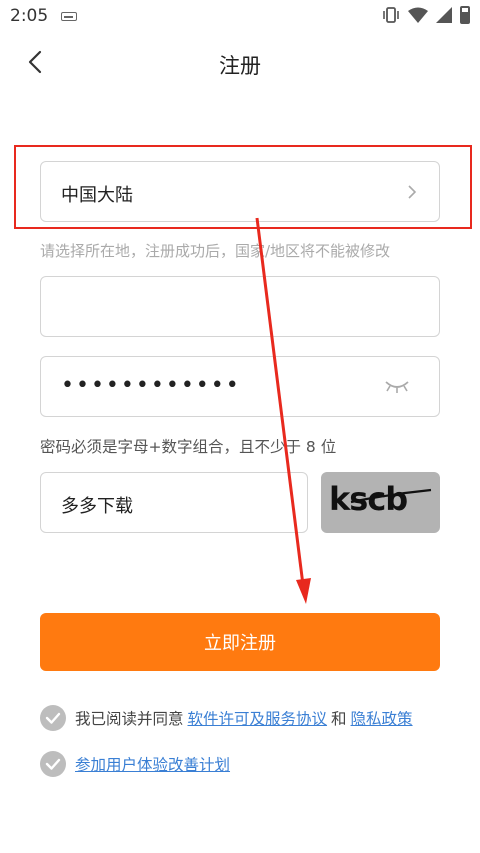 The width and height of the screenshot is (480, 853). I want to click on nav-bar: 注册, so click(240, 63).